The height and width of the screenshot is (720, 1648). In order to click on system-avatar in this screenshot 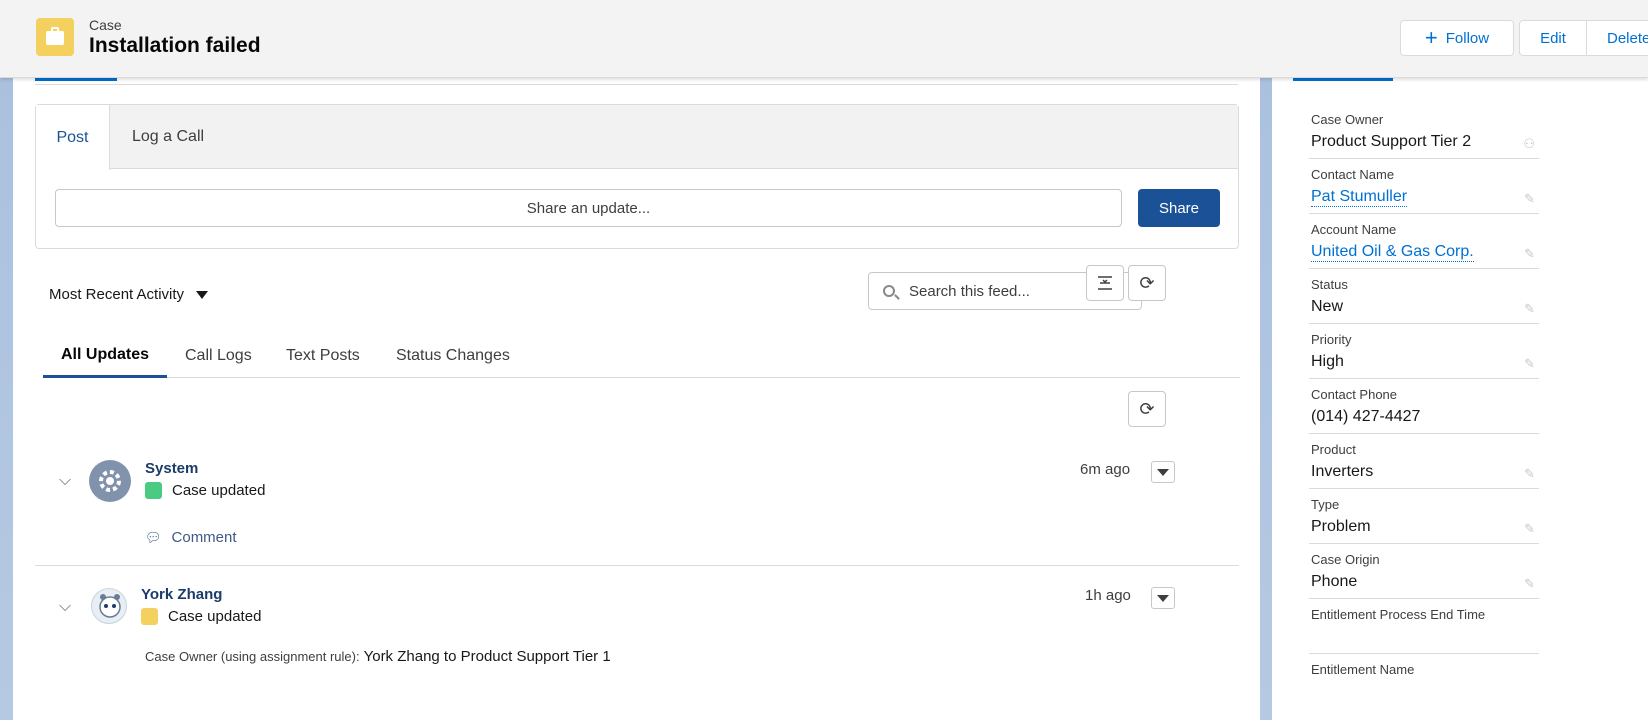, I will do `click(110, 481)`.